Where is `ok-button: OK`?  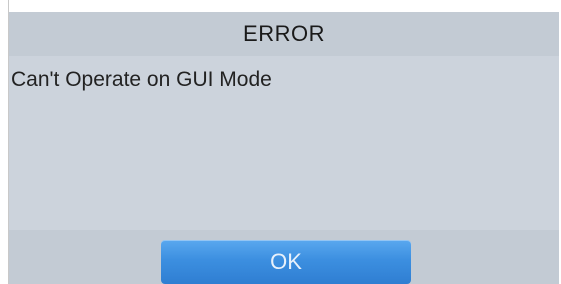 ok-button: OK is located at coordinates (286, 262).